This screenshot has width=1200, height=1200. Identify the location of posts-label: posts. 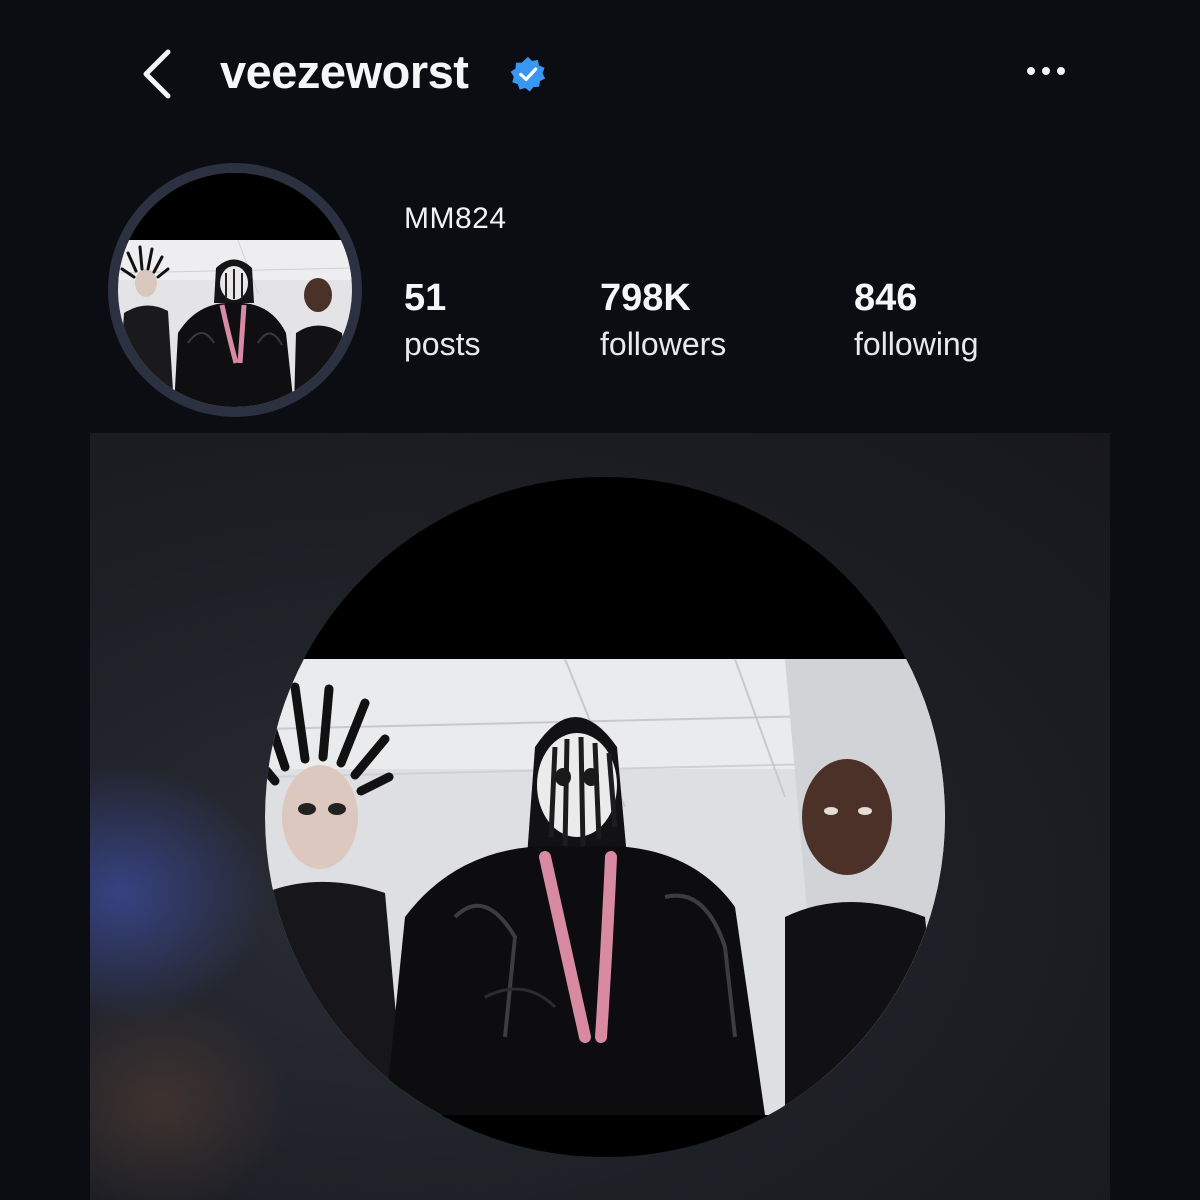
(442, 344).